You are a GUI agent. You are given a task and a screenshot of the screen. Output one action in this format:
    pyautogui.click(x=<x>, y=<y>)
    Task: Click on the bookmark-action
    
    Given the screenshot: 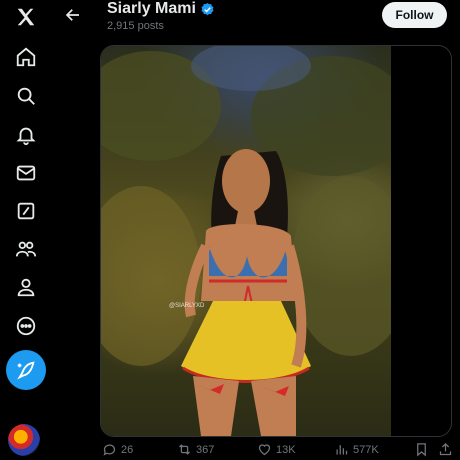 What is the action you would take?
    pyautogui.click(x=421, y=449)
    